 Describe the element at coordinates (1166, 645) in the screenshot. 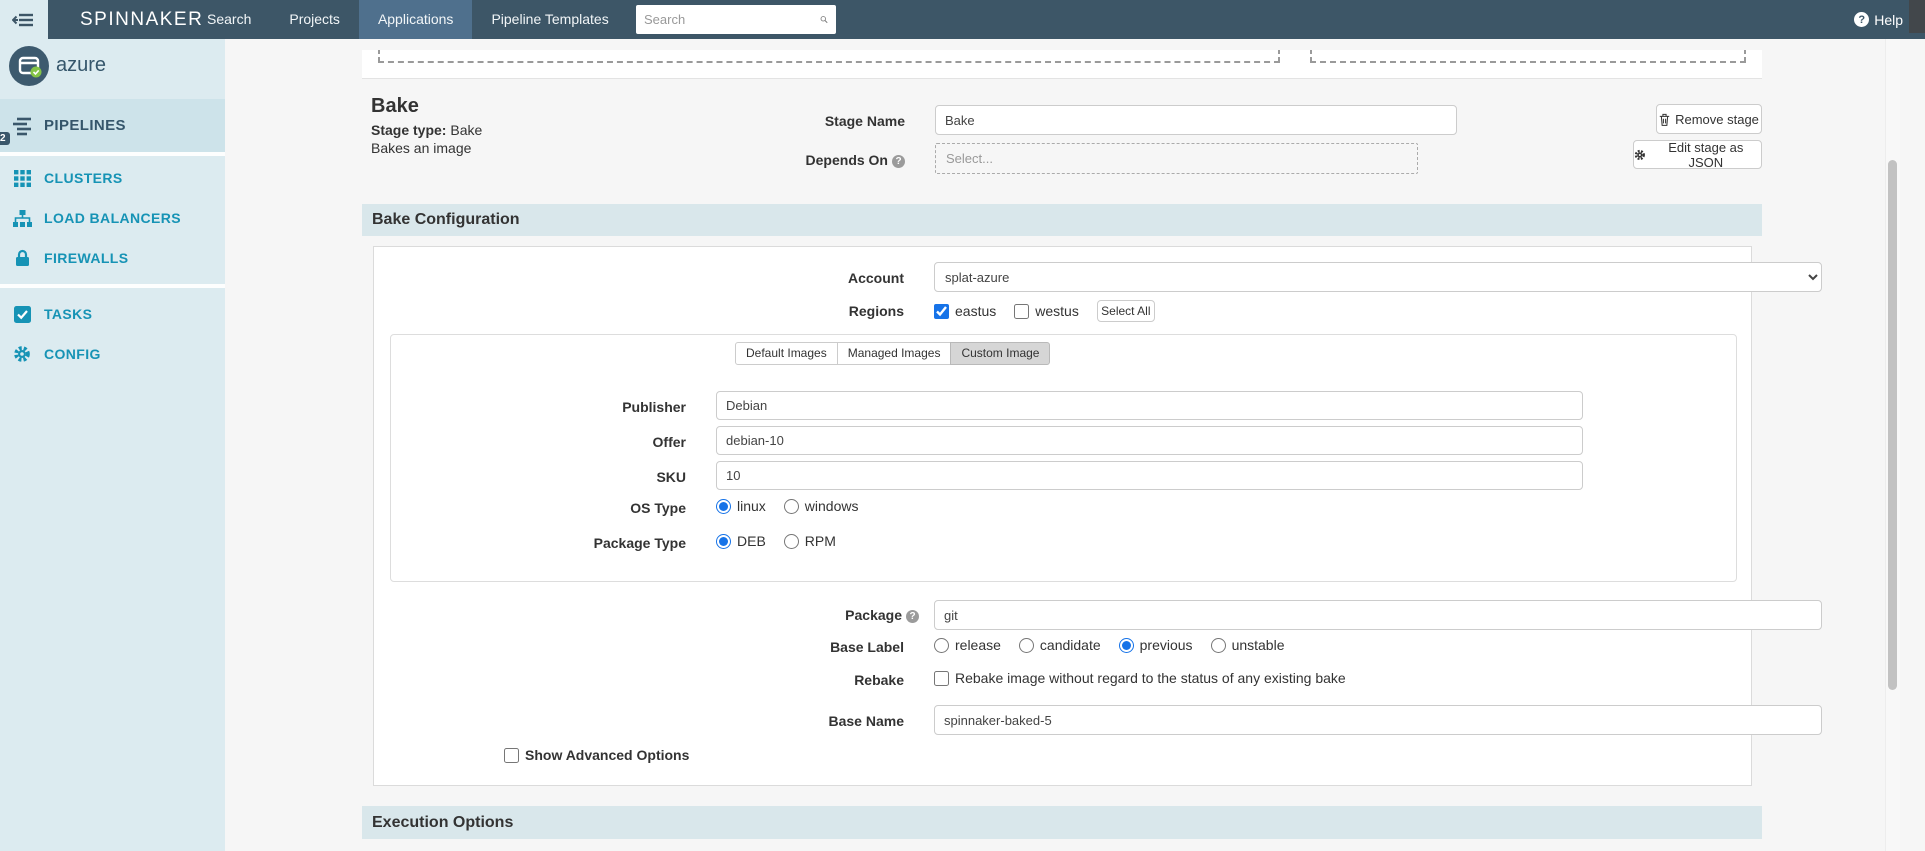

I see `base-label-previous: previous` at that location.